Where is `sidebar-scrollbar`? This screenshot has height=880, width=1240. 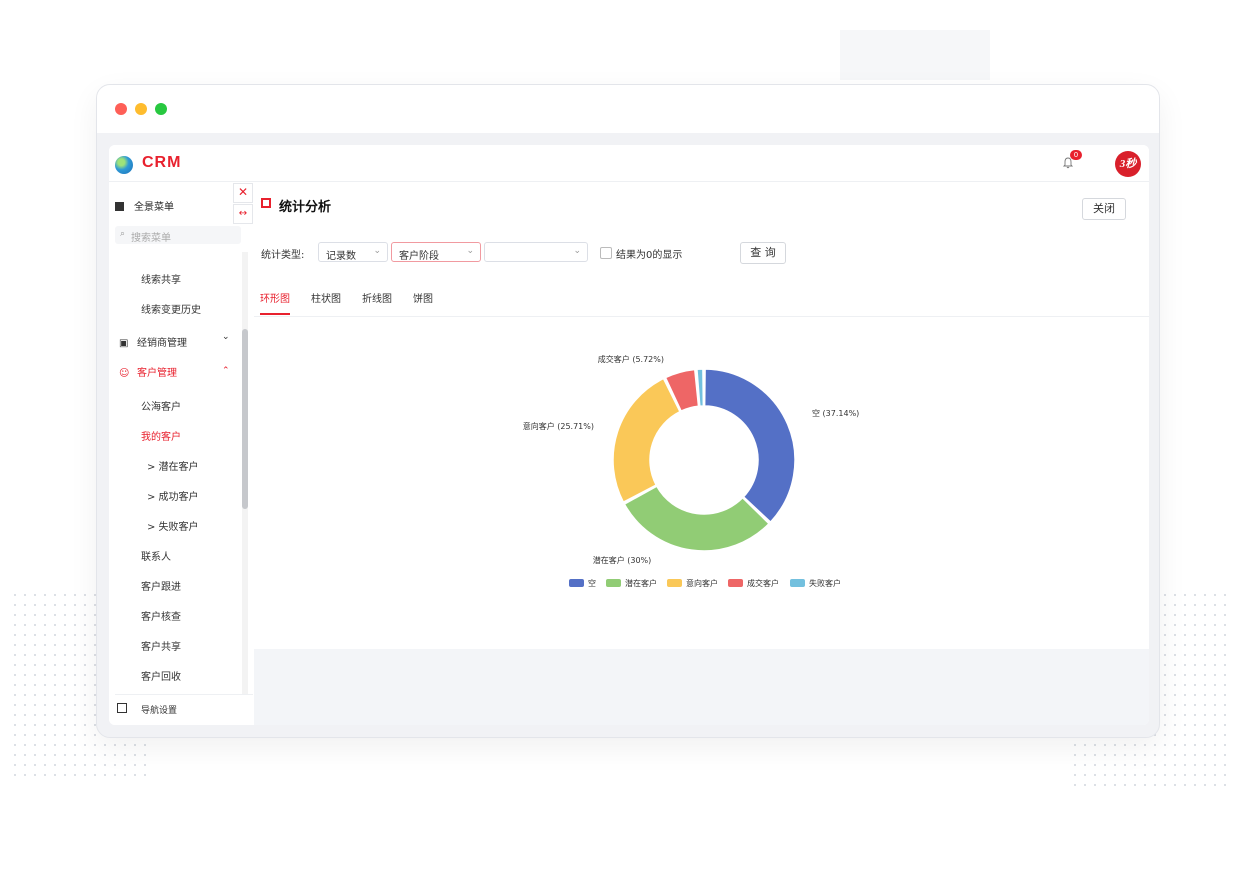 sidebar-scrollbar is located at coordinates (245, 419).